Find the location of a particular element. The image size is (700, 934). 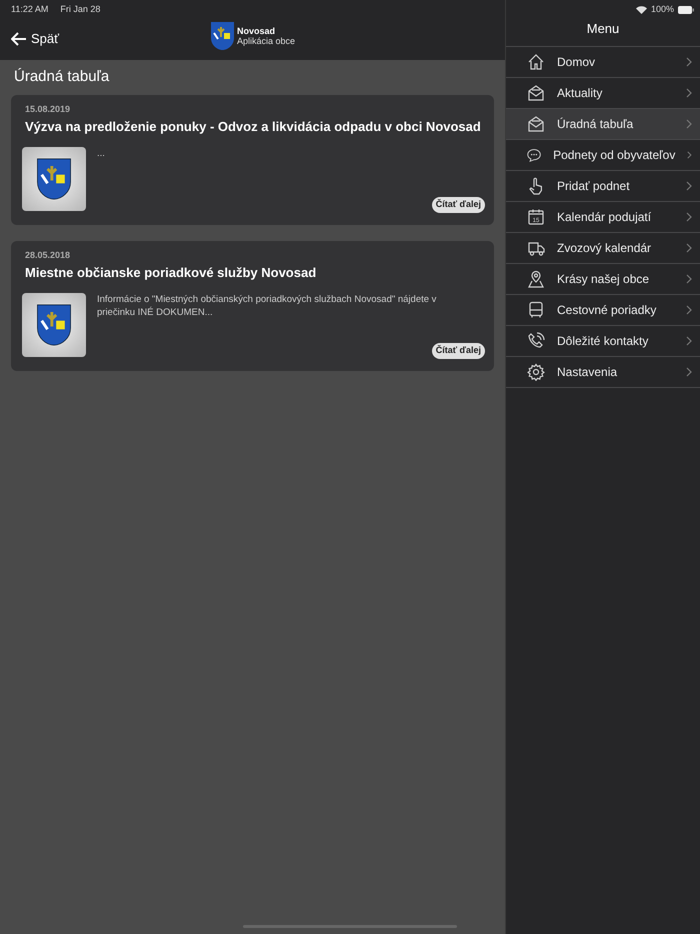

menu-label: Zvozový kalendár is located at coordinates (604, 248).